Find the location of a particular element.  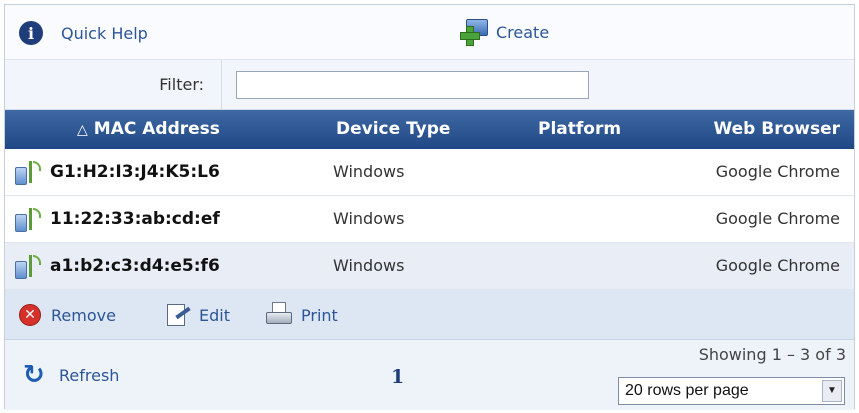

print-button: Print is located at coordinates (301, 315).